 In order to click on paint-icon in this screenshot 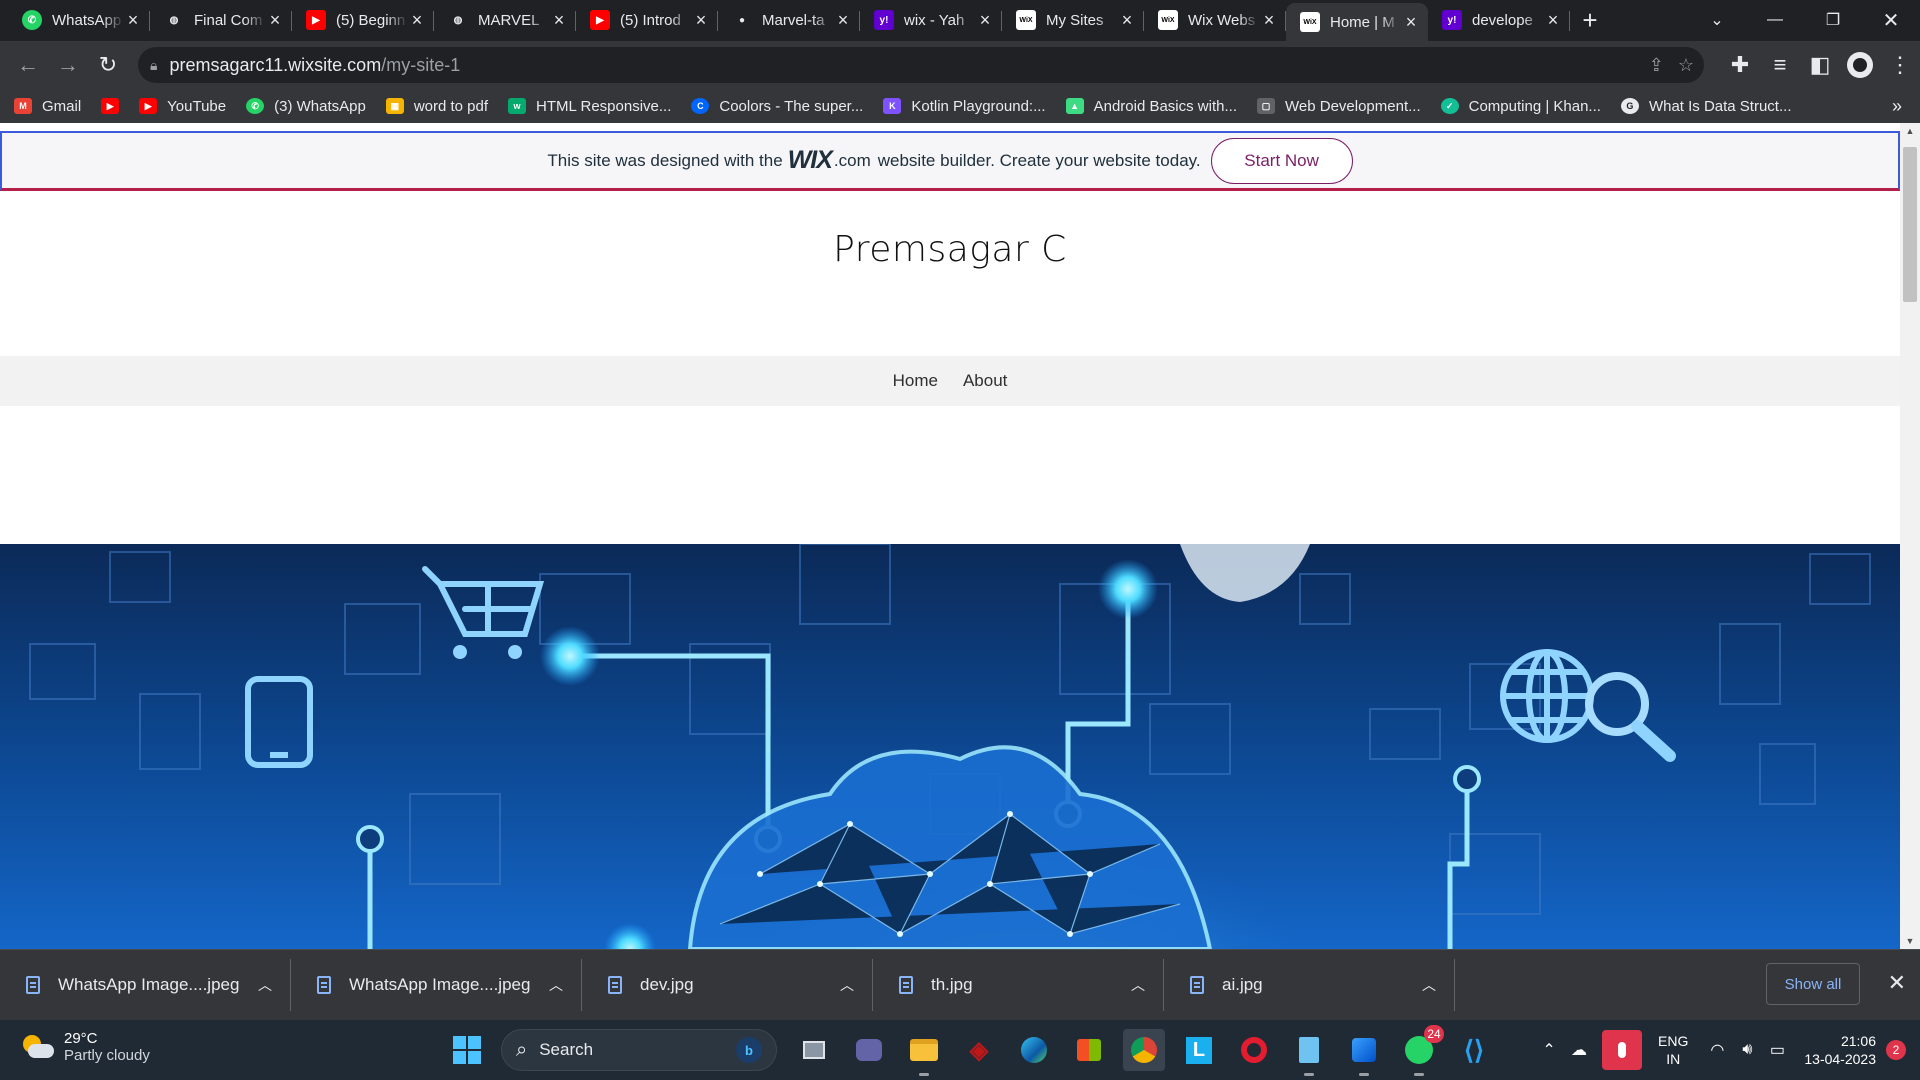, I will do `click(1364, 1052)`.